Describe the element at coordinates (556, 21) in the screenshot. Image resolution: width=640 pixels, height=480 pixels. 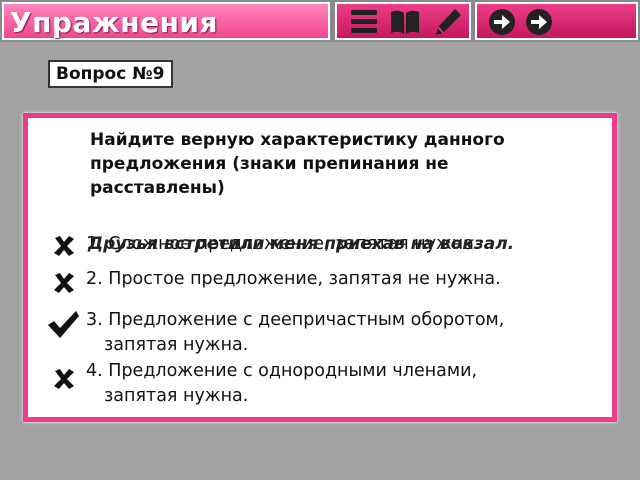
I see `navigation-bar` at that location.